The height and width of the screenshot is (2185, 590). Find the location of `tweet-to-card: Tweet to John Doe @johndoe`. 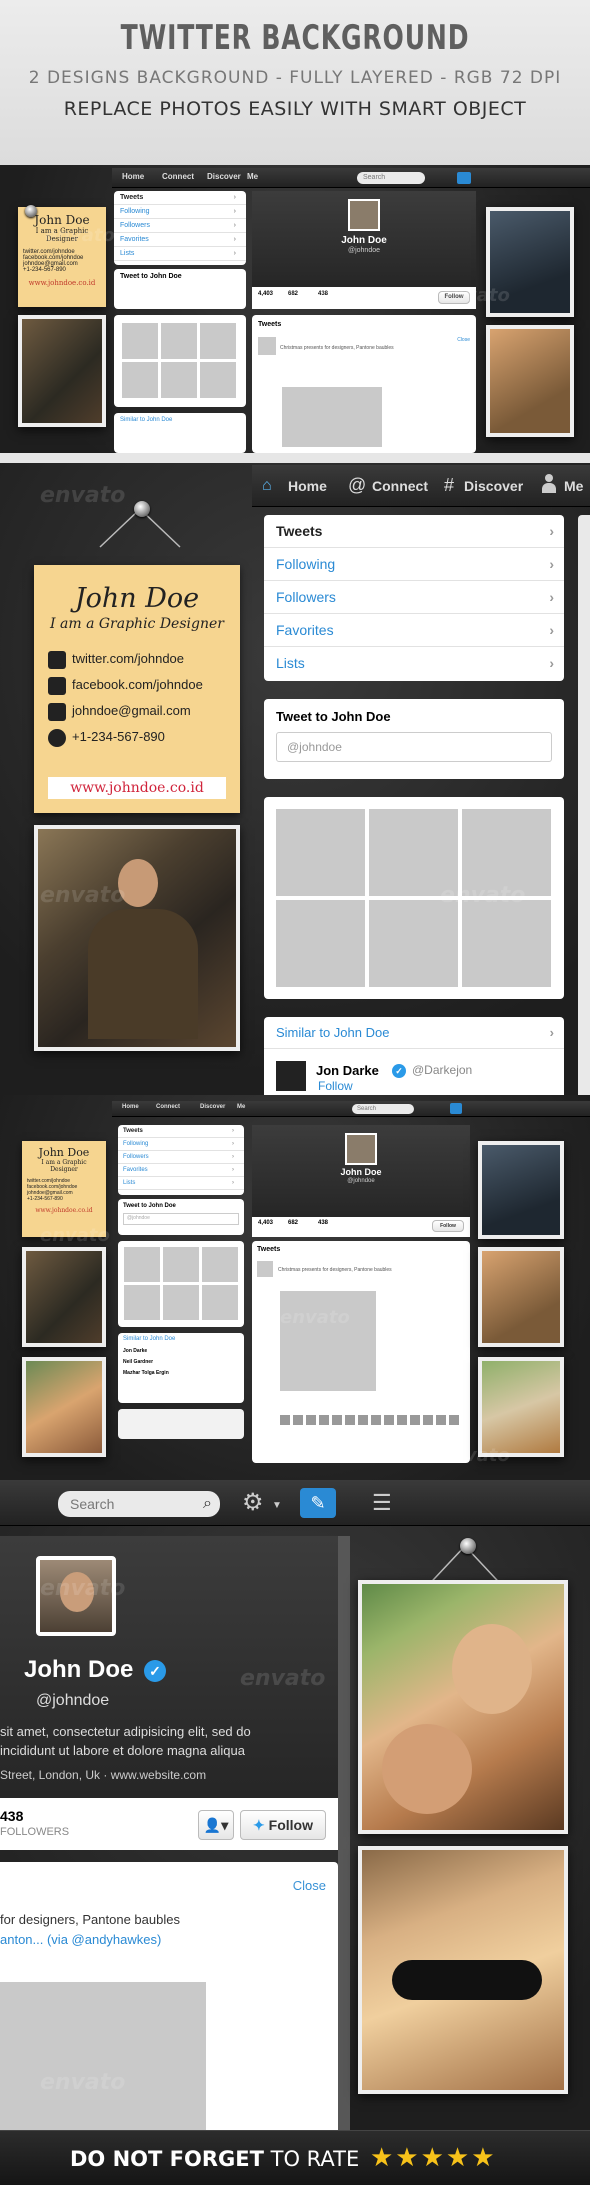

tweet-to-card: Tweet to John Doe @johndoe is located at coordinates (181, 1217).